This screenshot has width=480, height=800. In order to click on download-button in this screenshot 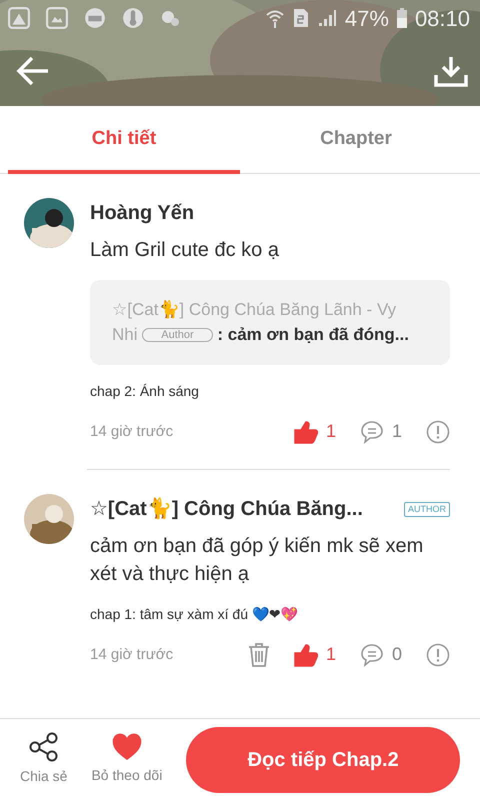, I will do `click(451, 71)`.